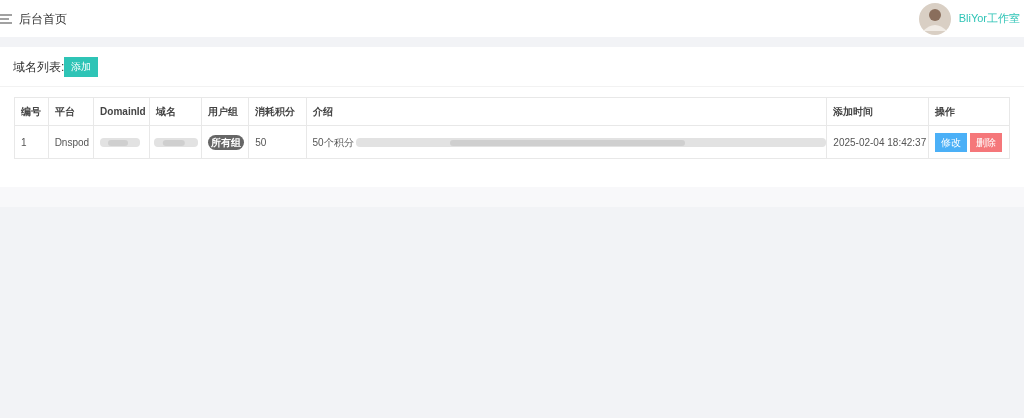 This screenshot has height=418, width=1024. Describe the element at coordinates (225, 142) in the screenshot. I see `group-badge: 所有组` at that location.